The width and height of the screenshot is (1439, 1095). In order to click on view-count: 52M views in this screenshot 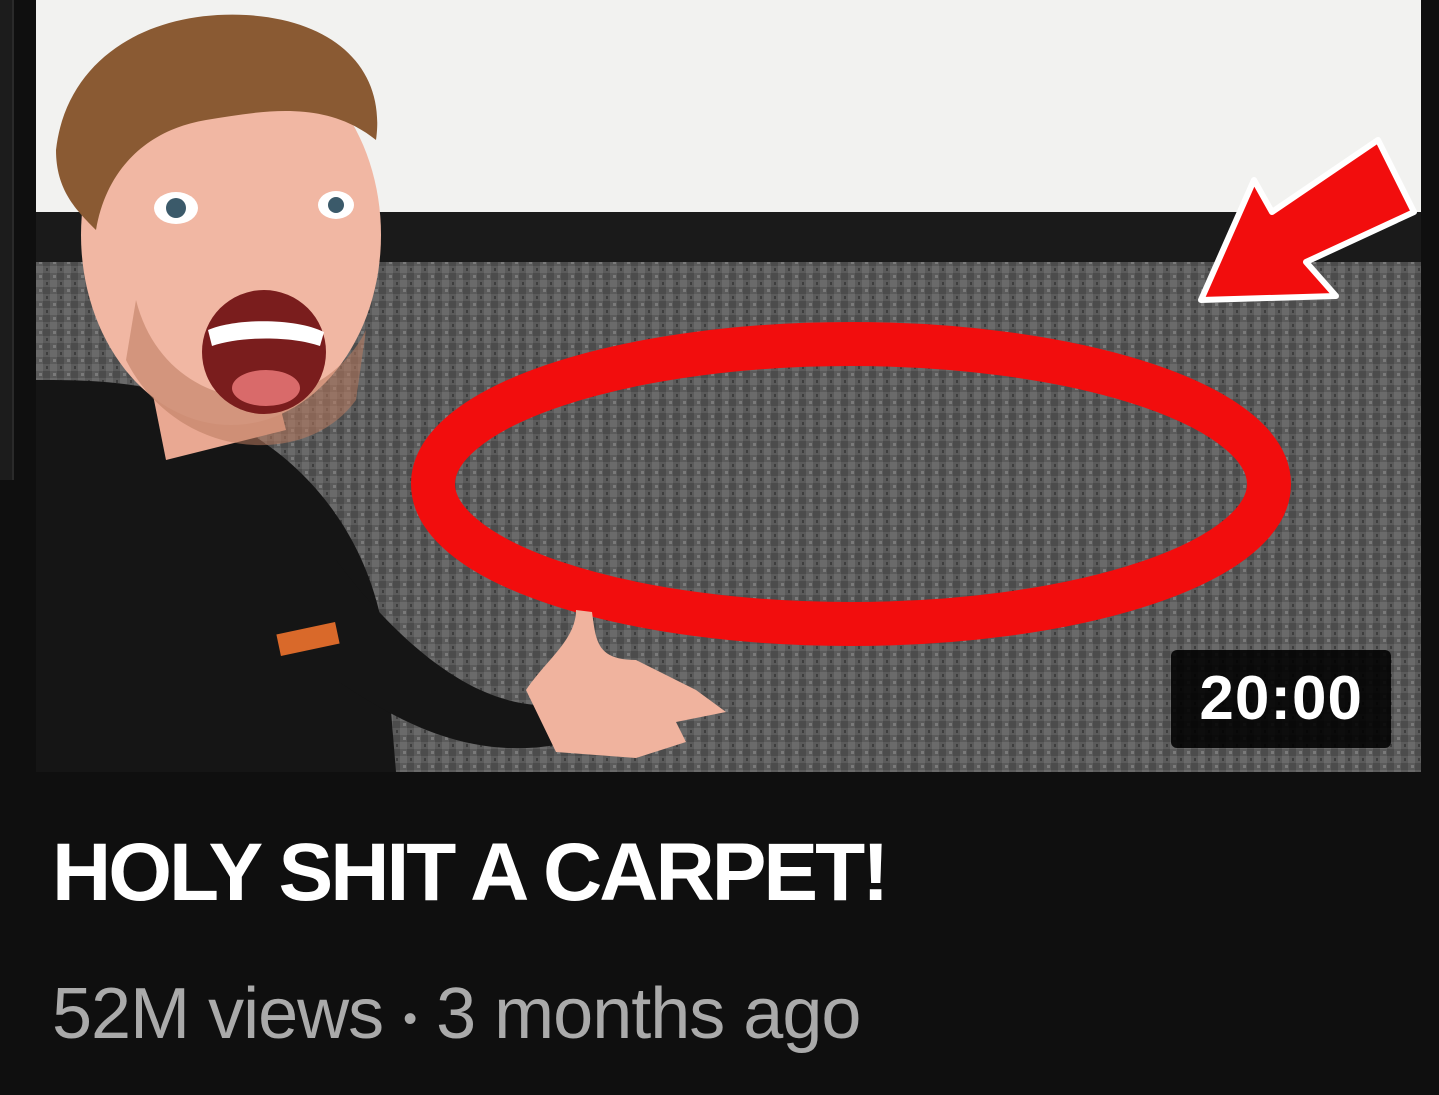, I will do `click(218, 1014)`.